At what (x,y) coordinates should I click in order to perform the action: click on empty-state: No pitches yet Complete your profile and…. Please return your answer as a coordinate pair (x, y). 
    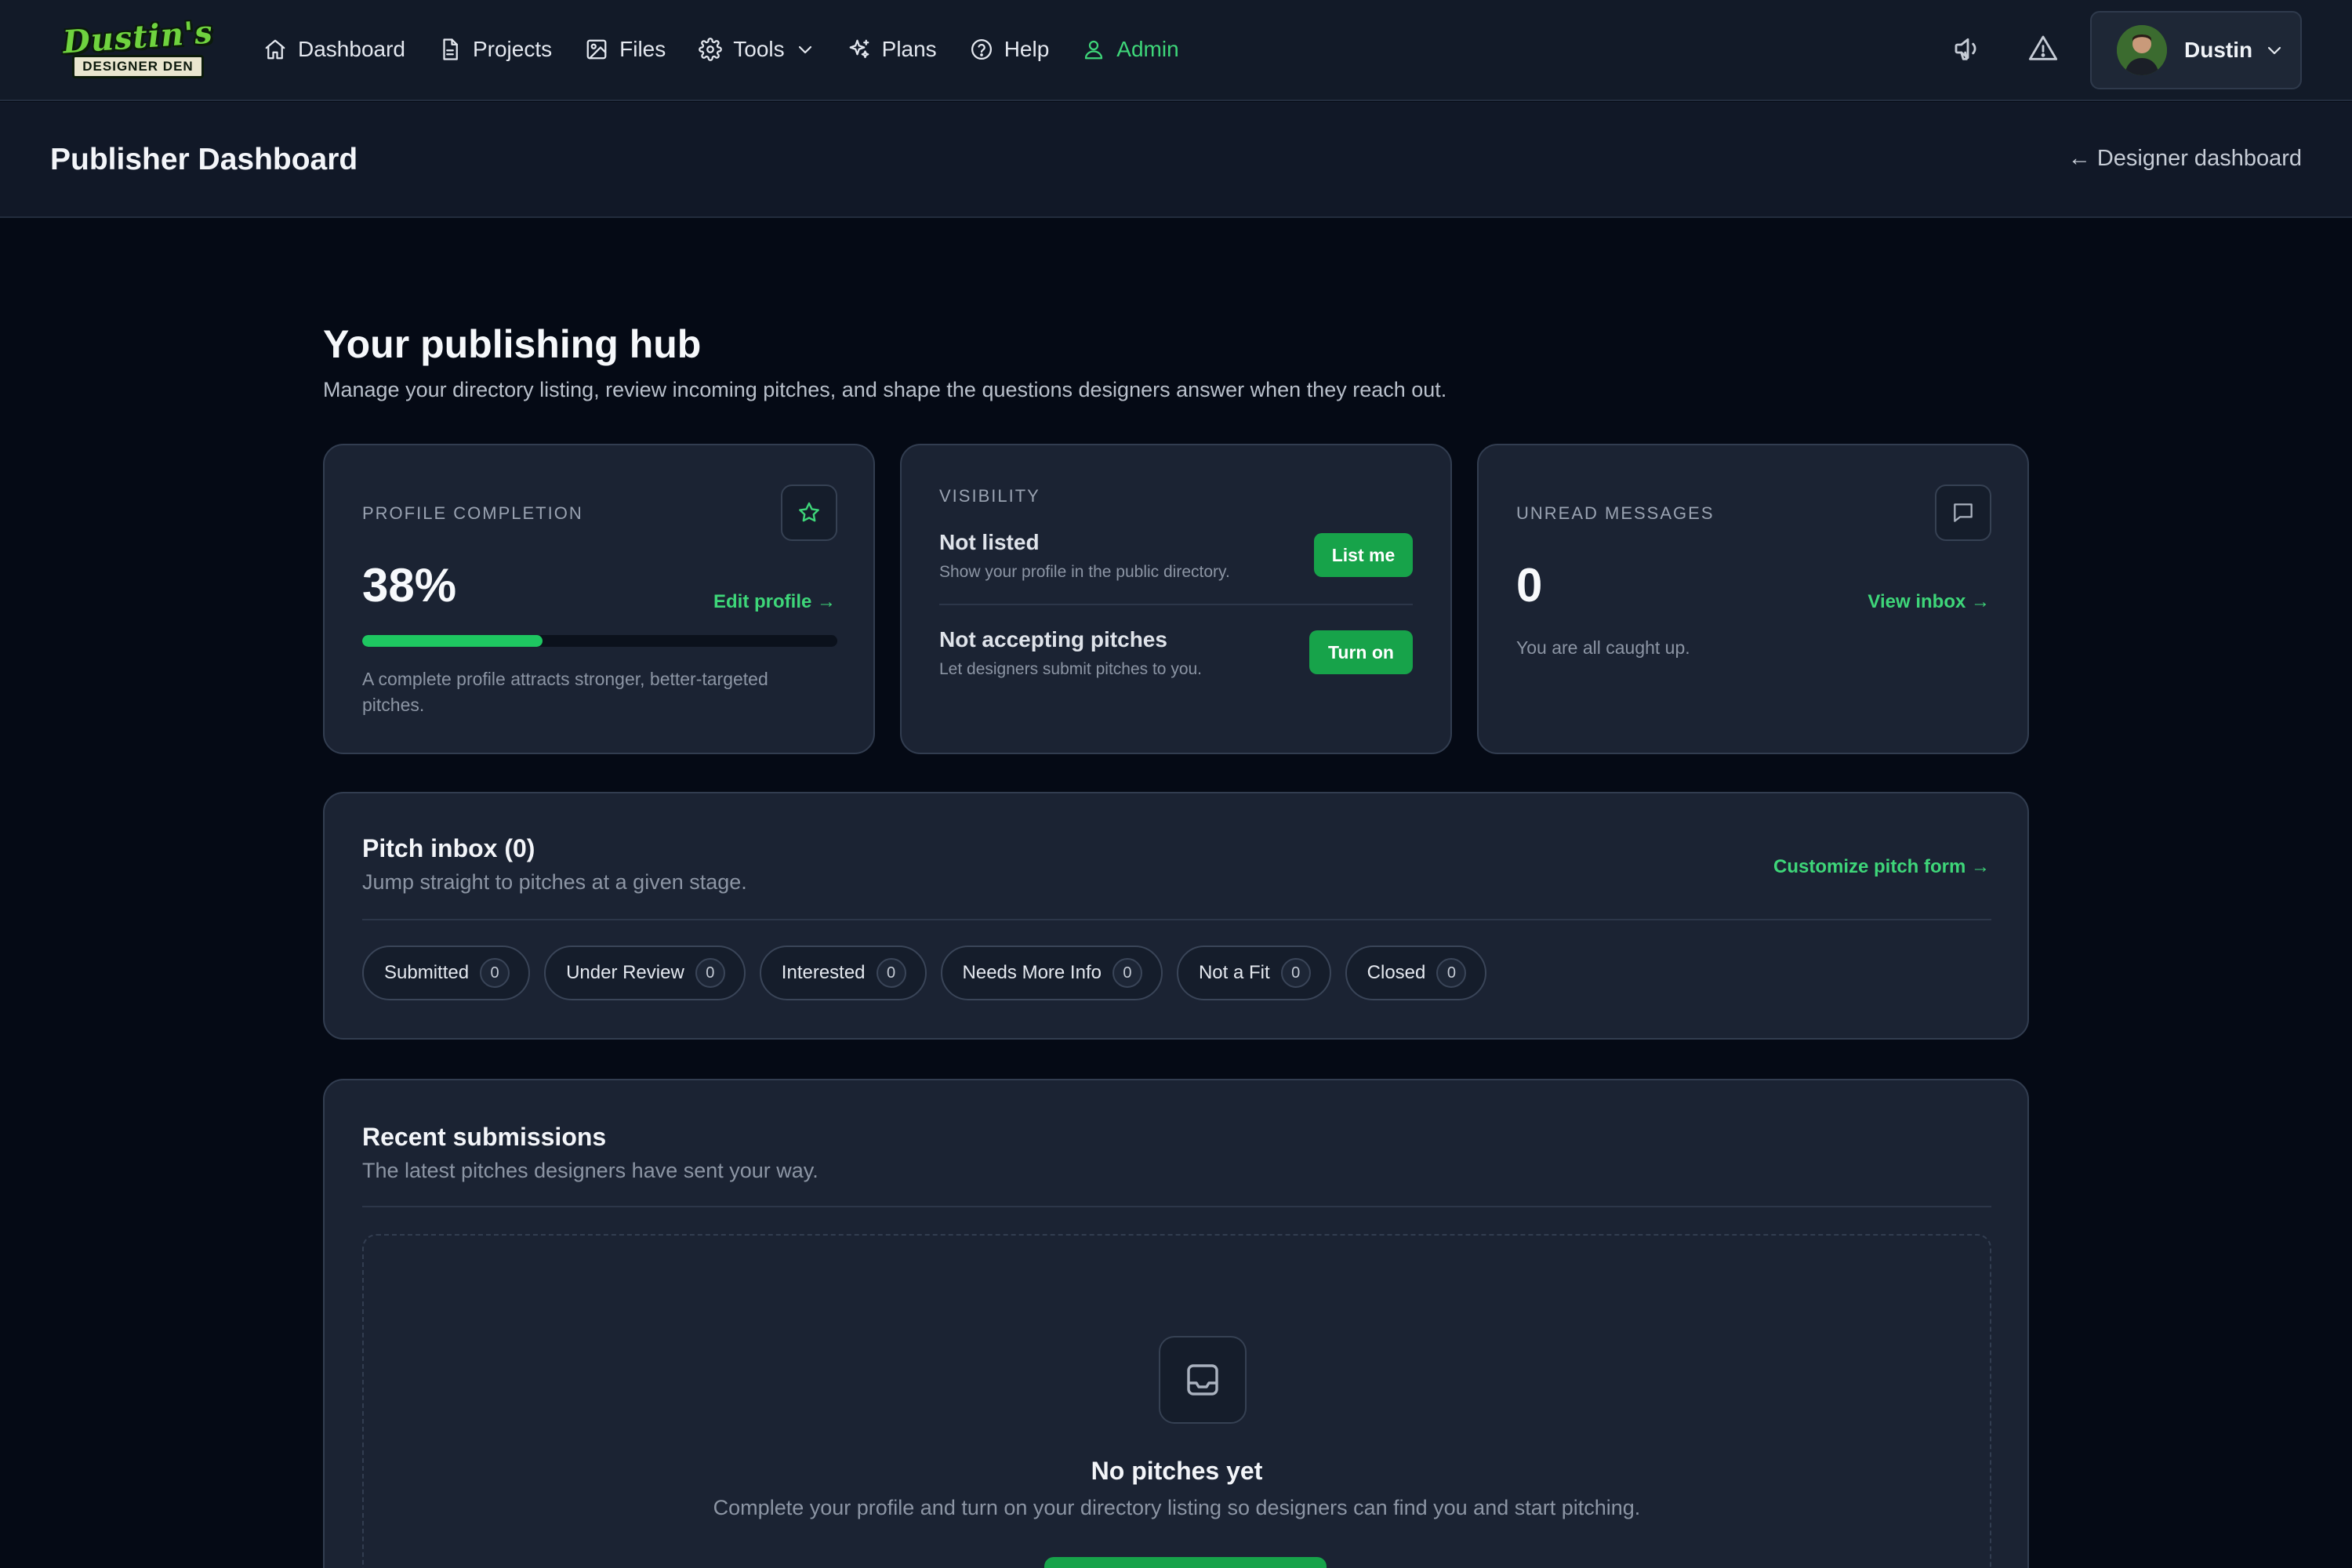
    Looking at the image, I should click on (1176, 1401).